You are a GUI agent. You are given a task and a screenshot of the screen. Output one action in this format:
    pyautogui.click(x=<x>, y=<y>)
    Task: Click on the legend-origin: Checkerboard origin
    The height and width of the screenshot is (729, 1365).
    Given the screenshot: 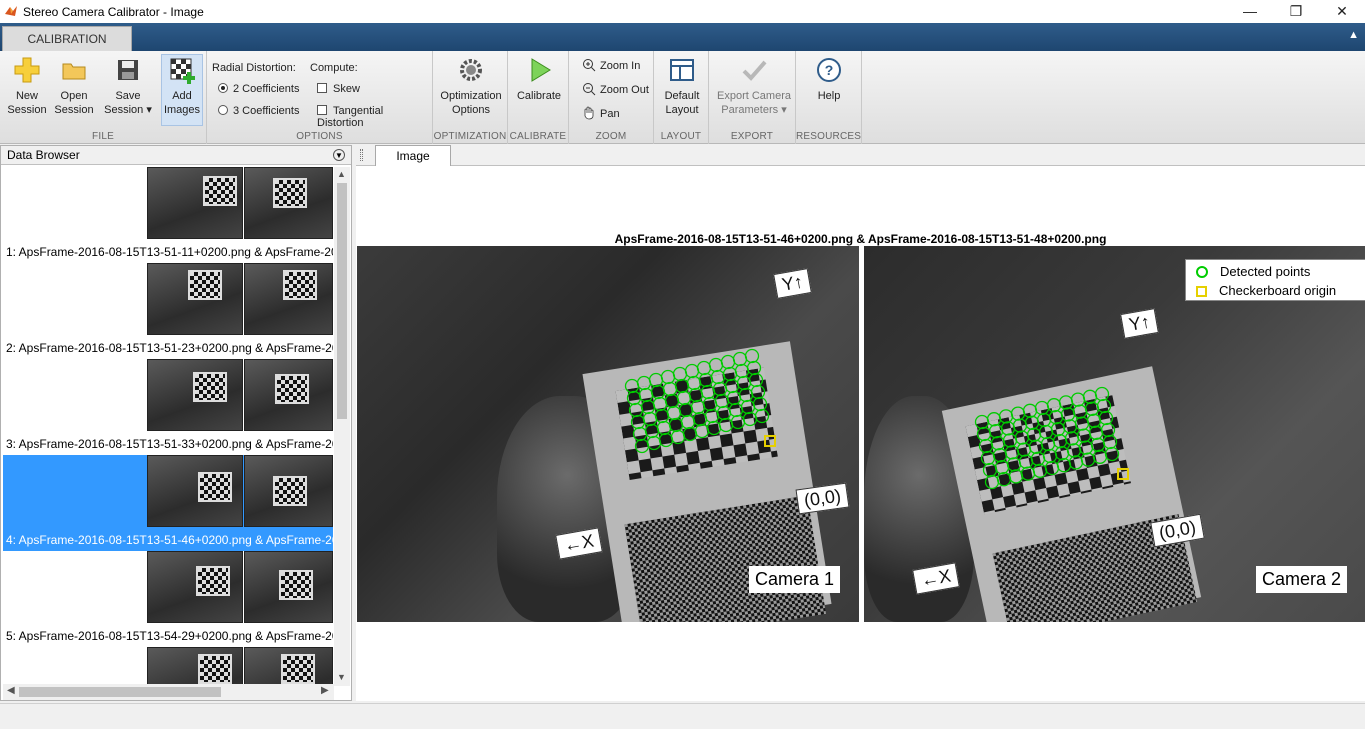 What is the action you would take?
    pyautogui.click(x=1266, y=290)
    